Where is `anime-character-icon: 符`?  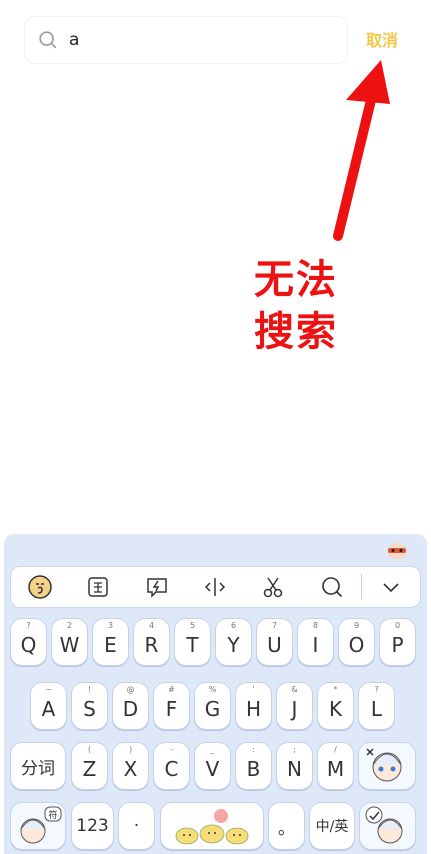 anime-character-icon: 符 is located at coordinates (41, 825).